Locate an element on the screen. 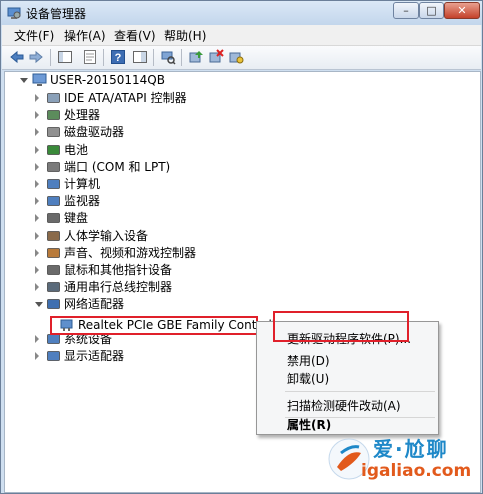 This screenshot has height=494, width=483. disk-drive-icon is located at coordinates (53, 132).